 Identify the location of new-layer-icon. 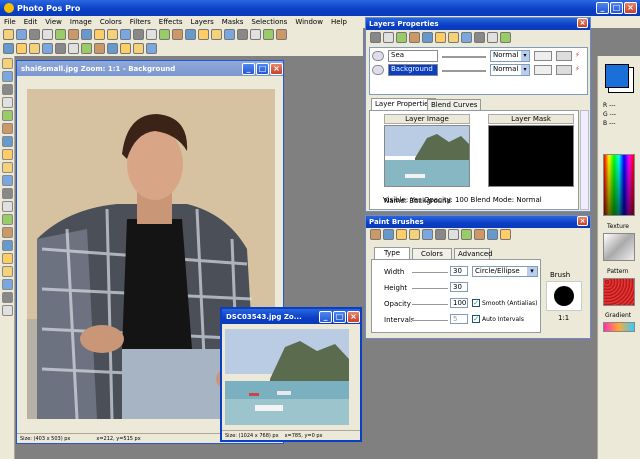
(375, 37).